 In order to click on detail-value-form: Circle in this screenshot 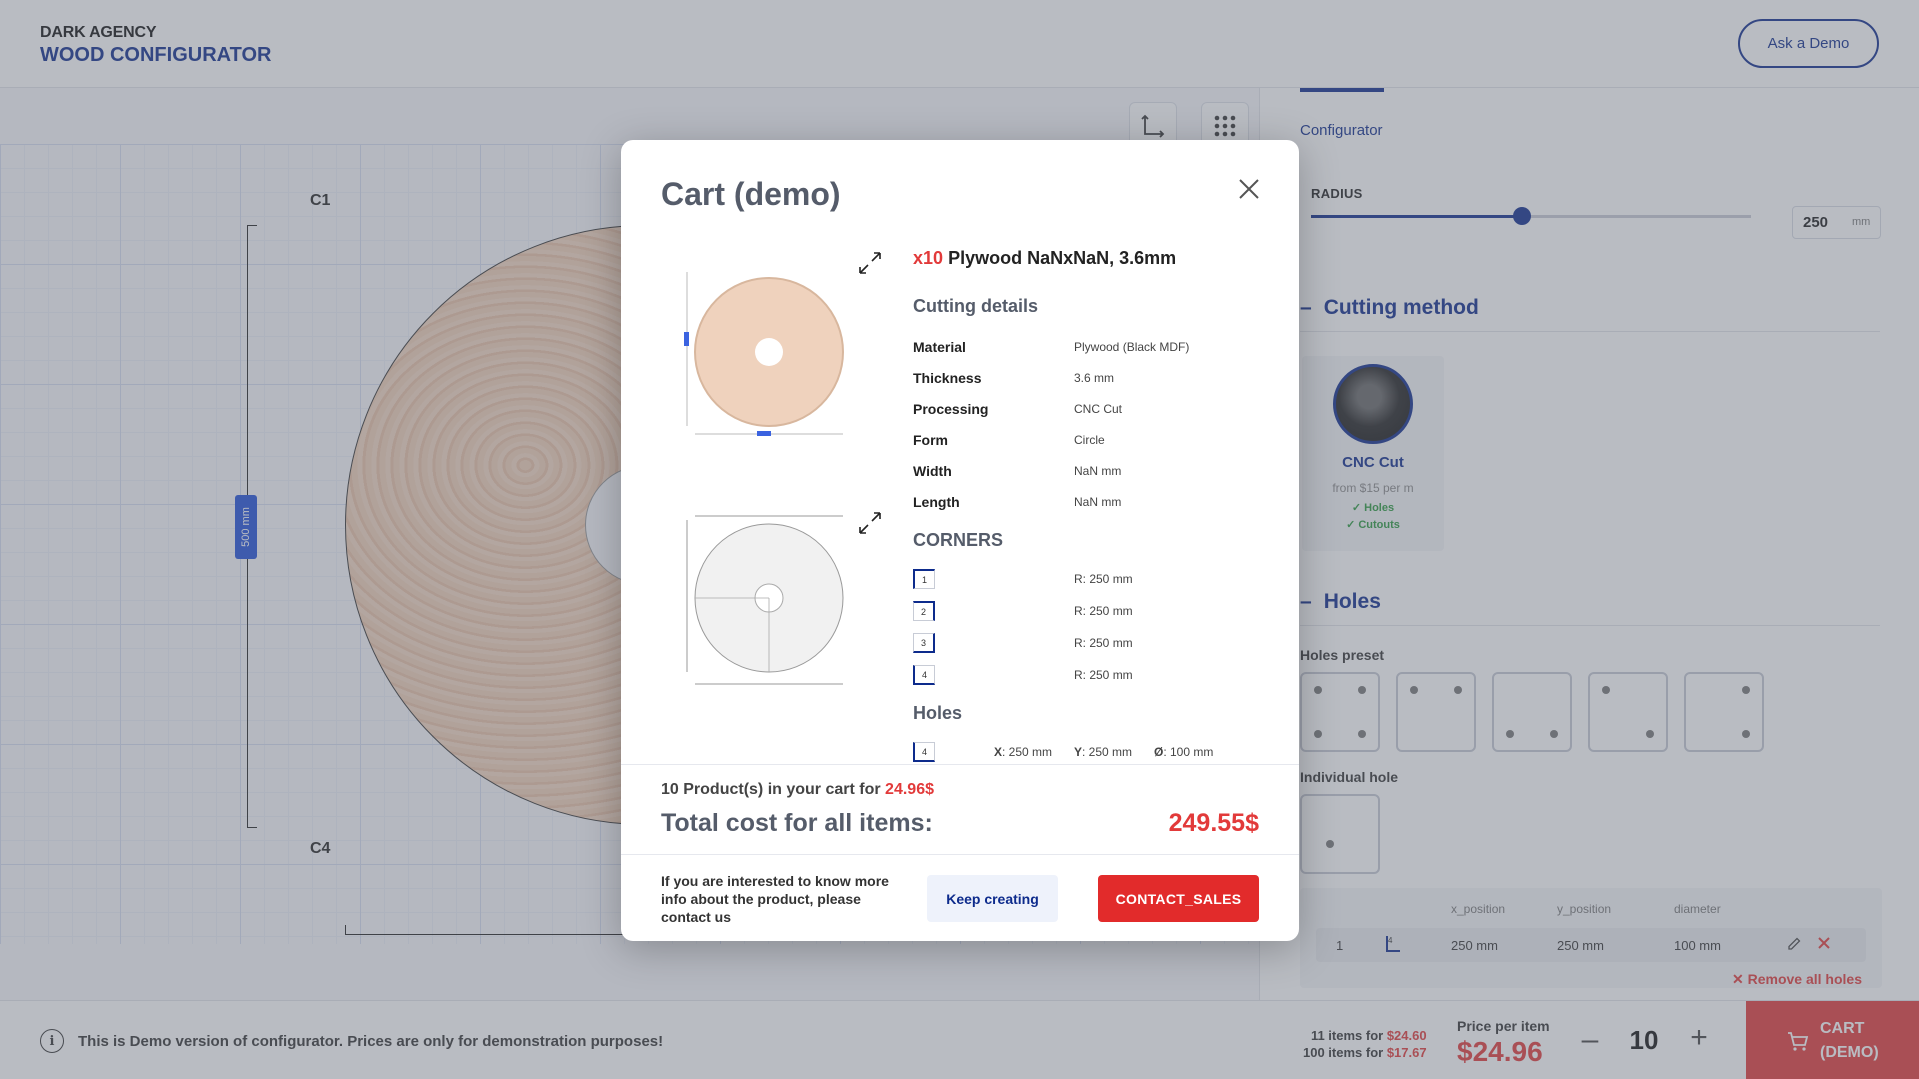, I will do `click(1089, 440)`.